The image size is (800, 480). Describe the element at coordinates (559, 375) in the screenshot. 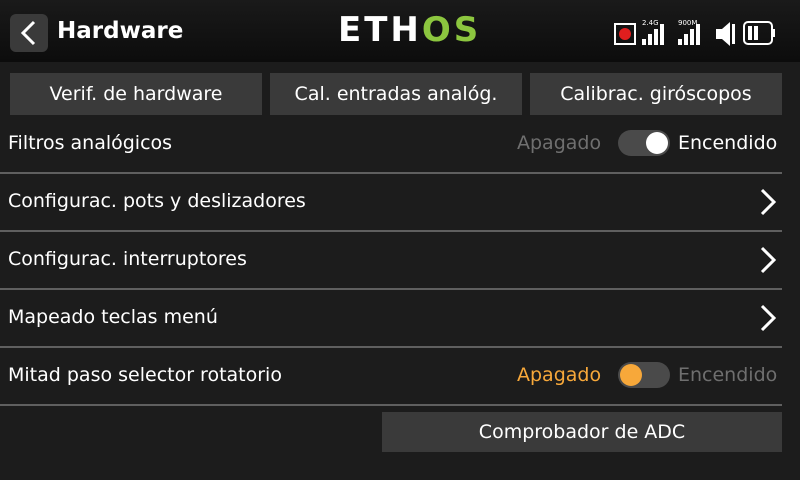

I see `rotary-half-step-off-label: Apagado` at that location.